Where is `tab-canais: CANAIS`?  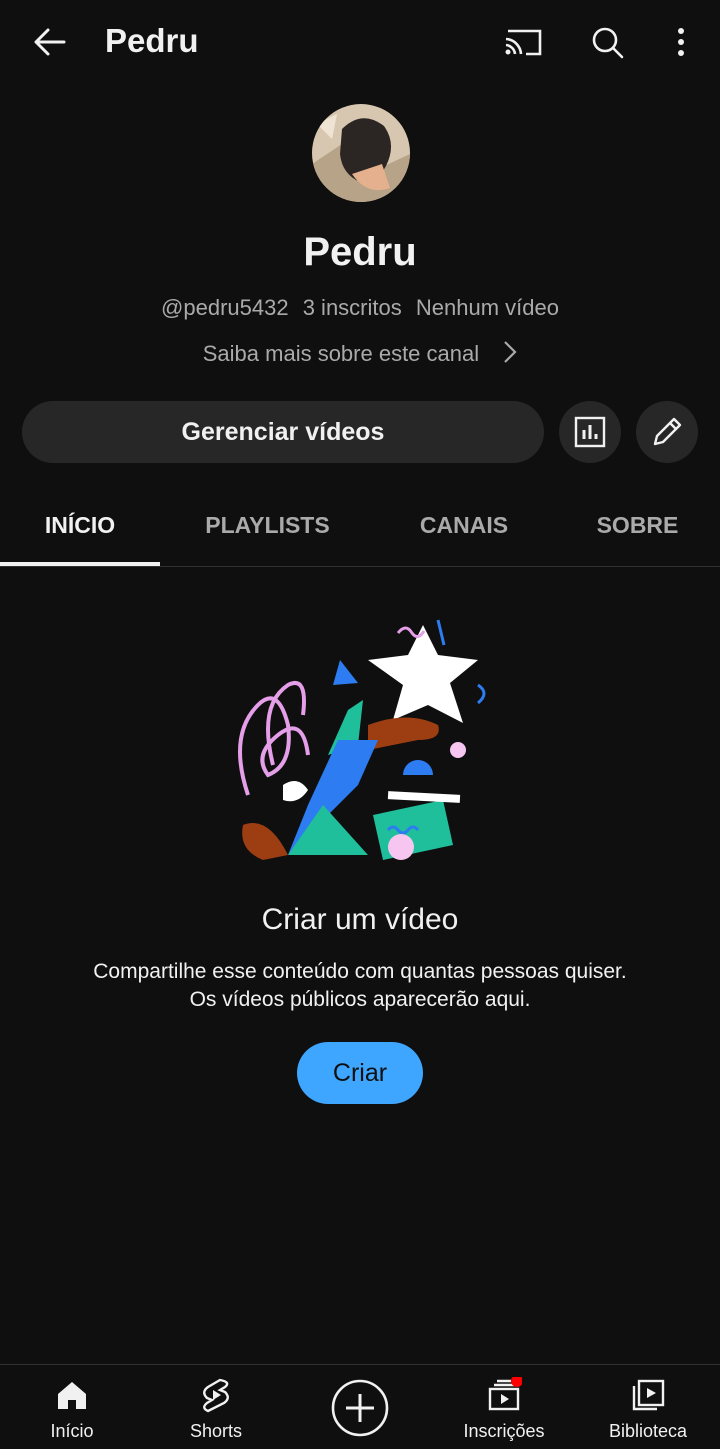
tab-canais: CANAIS is located at coordinates (464, 528).